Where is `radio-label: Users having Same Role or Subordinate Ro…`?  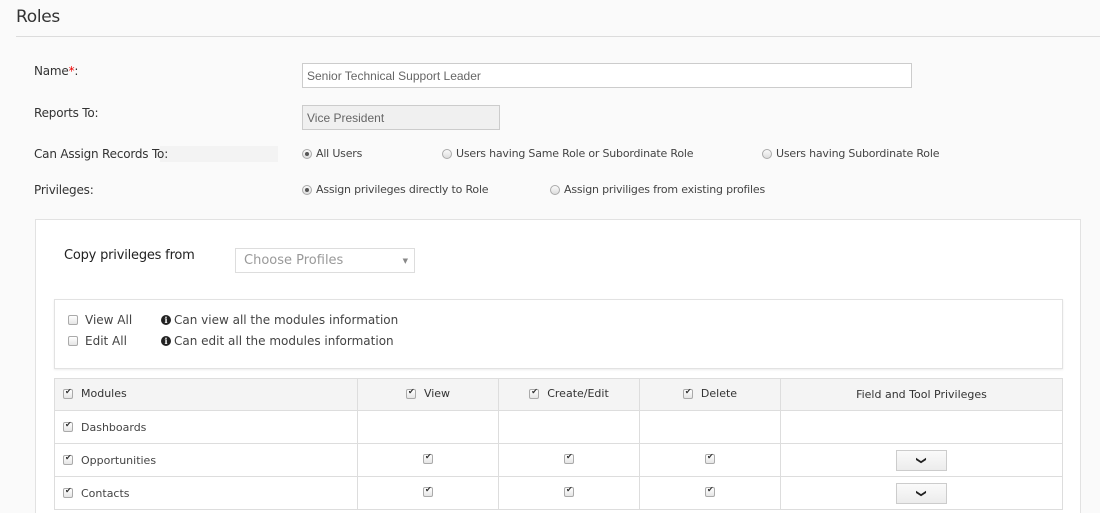
radio-label: Users having Same Role or Subordinate Ro… is located at coordinates (575, 153).